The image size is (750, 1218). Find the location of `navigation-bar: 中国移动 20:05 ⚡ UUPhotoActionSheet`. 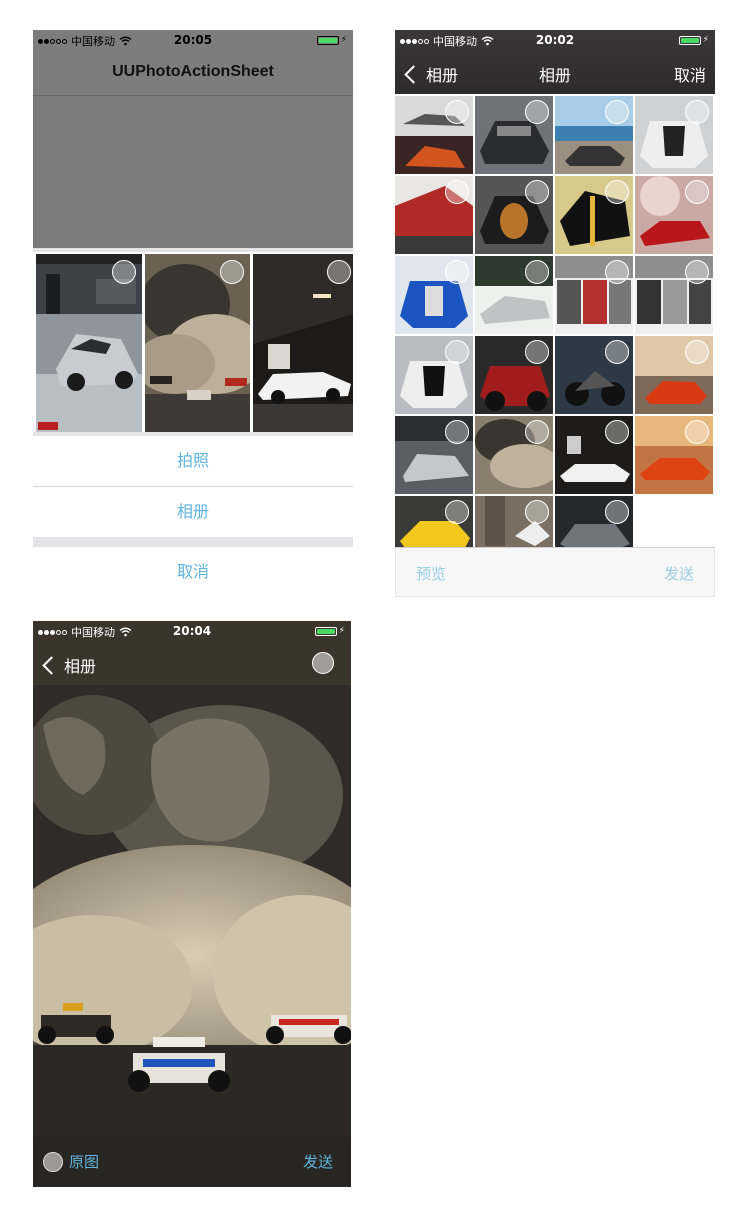

navigation-bar: 中国移动 20:05 ⚡ UUPhotoActionSheet is located at coordinates (193, 63).